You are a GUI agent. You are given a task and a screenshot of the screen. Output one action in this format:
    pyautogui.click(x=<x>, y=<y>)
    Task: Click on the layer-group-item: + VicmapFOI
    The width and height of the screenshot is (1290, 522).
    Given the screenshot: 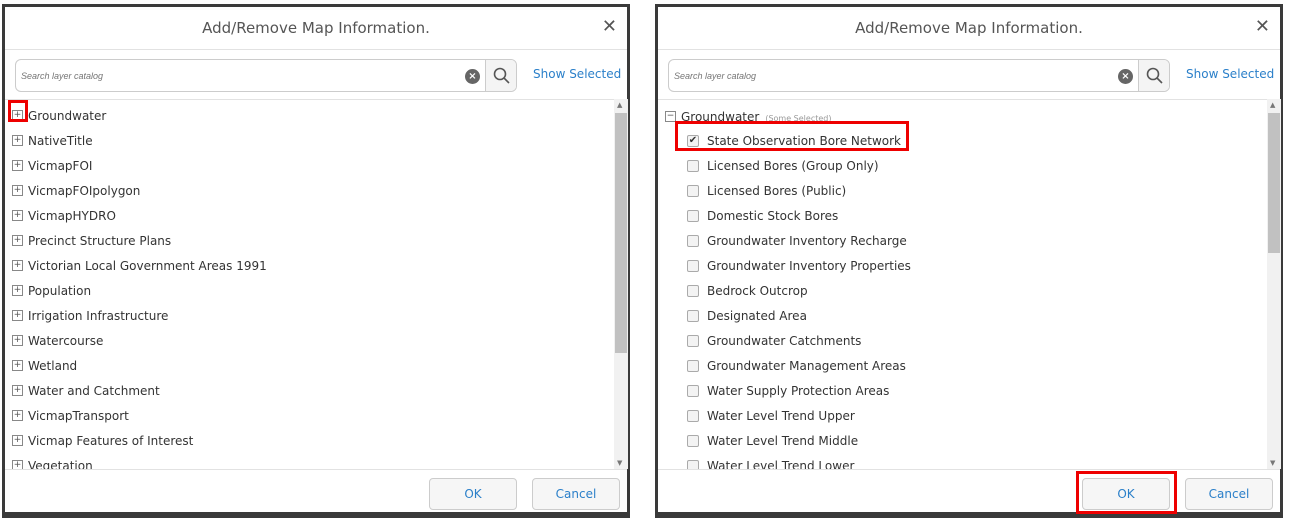 What is the action you would take?
    pyautogui.click(x=52, y=166)
    